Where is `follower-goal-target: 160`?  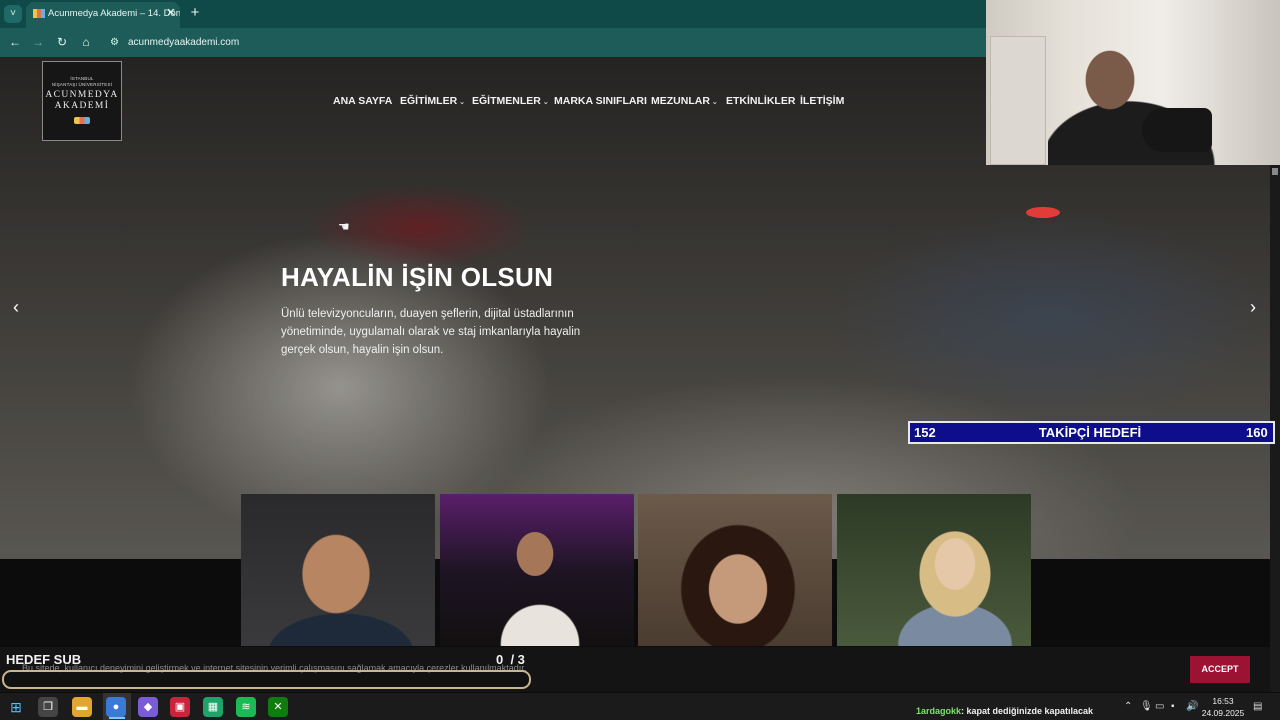 follower-goal-target: 160 is located at coordinates (1257, 432).